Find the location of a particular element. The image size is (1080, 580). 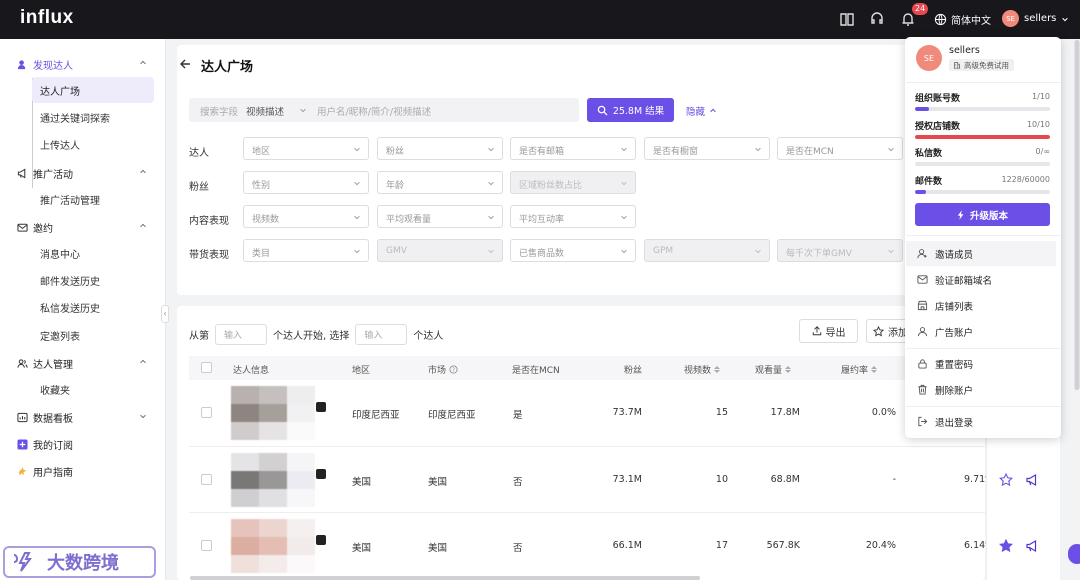

cell-fulfillment: 0.0% is located at coordinates (883, 412).